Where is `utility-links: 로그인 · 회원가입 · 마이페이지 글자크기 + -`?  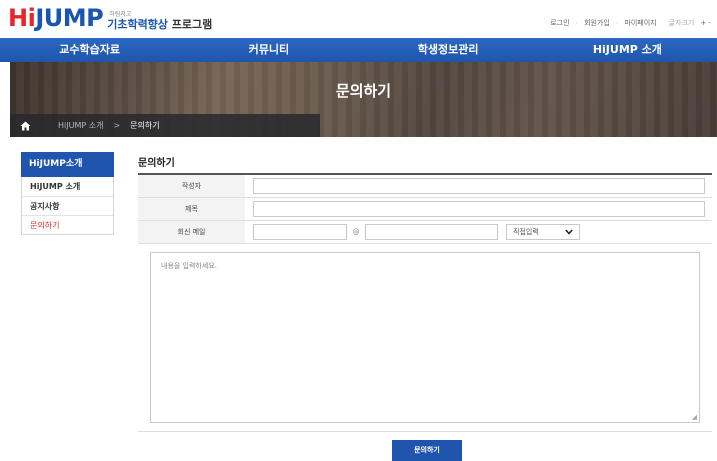
utility-links: 로그인 · 회원가입 · 마이페이지 글자크기 + - is located at coordinates (627, 23).